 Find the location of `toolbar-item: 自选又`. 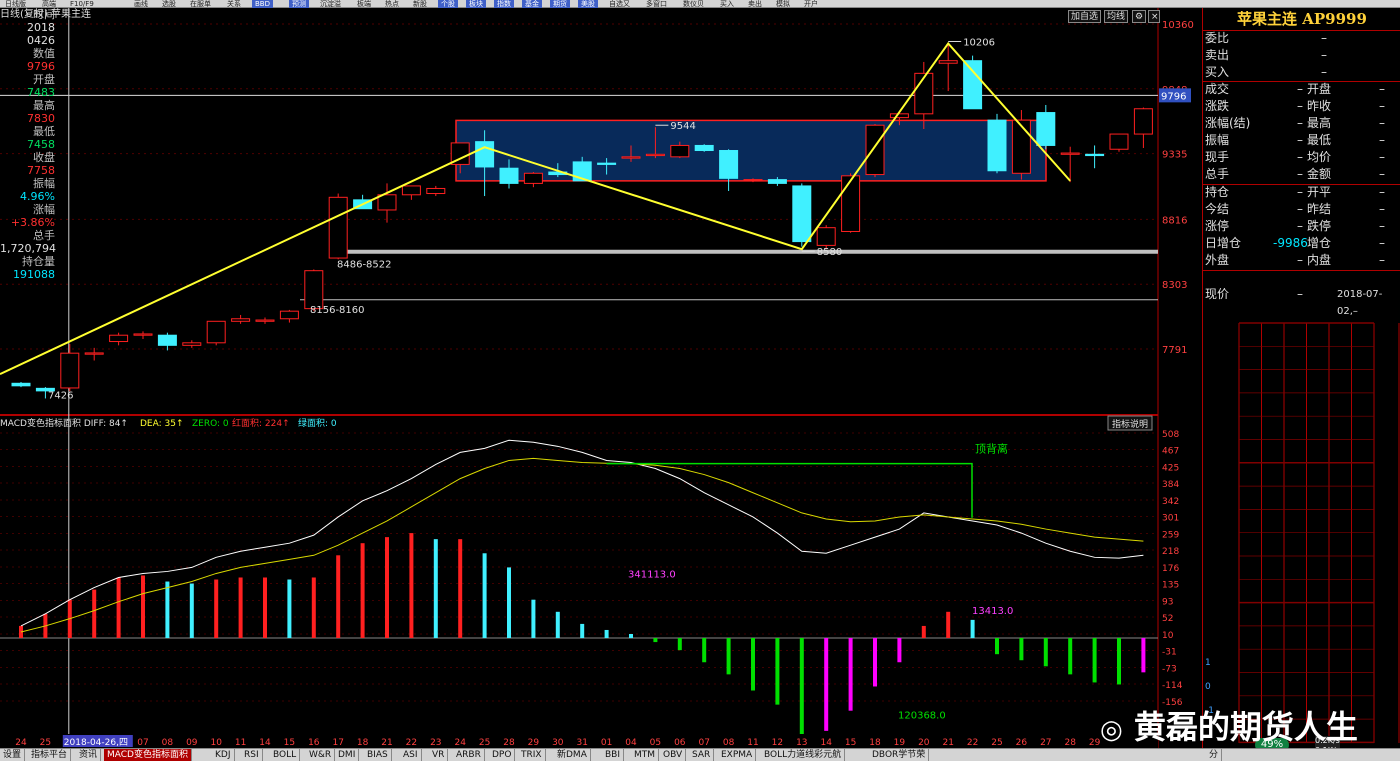

toolbar-item: 自选又 is located at coordinates (619, 4).